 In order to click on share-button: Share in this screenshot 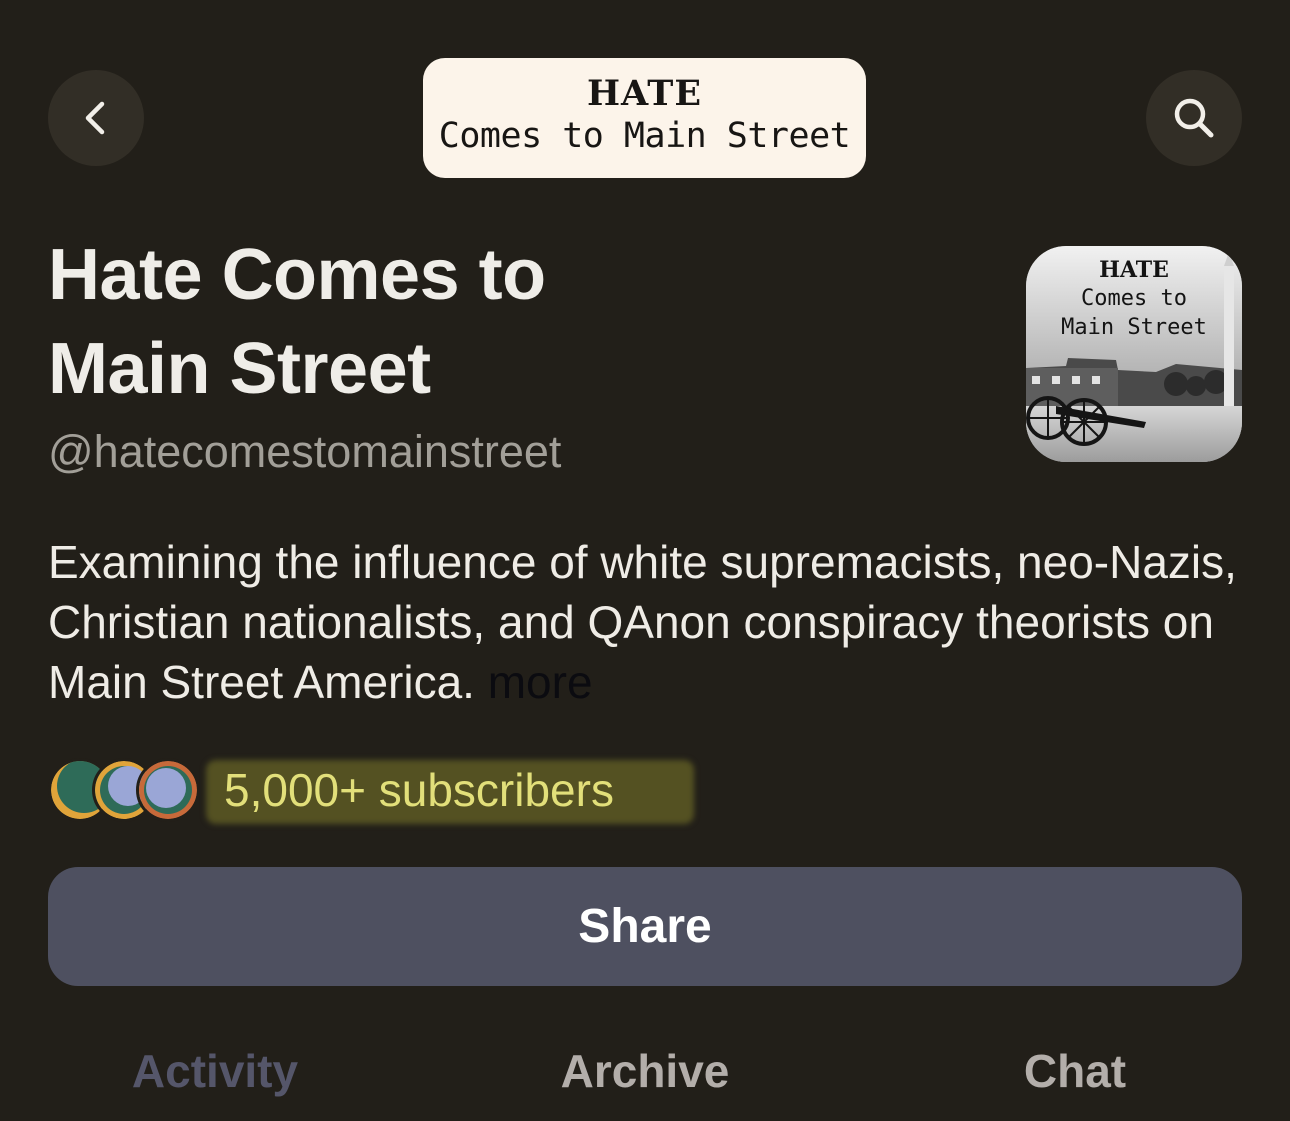, I will do `click(645, 926)`.